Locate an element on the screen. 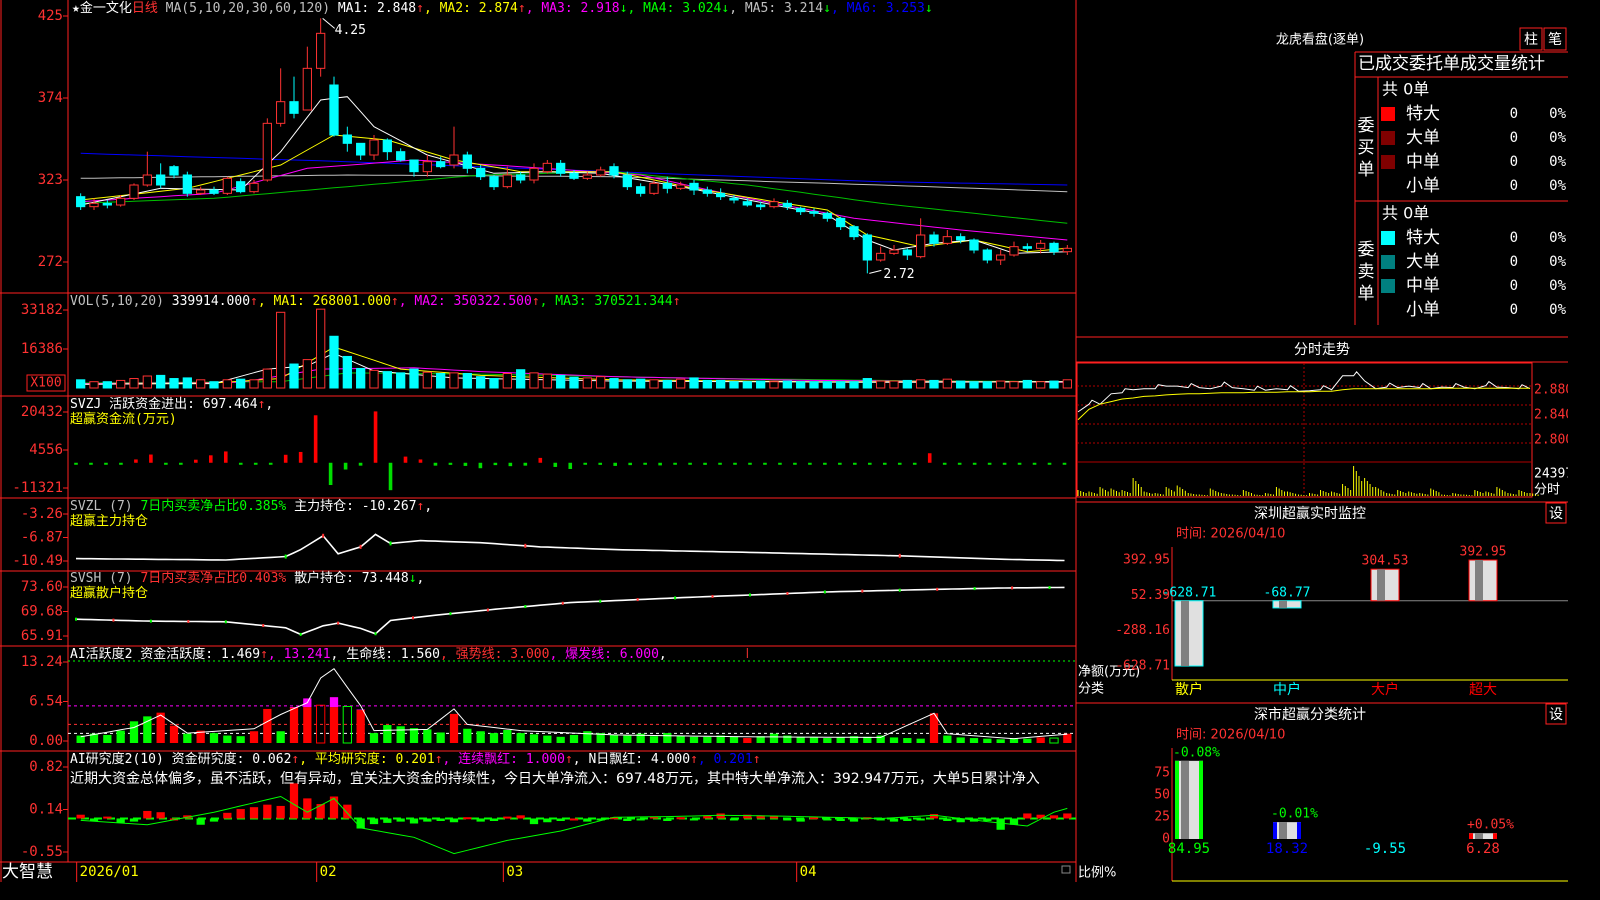 The width and height of the screenshot is (1600, 900). ai1-header-part: , 爆发线: 6.000 is located at coordinates (603, 654).